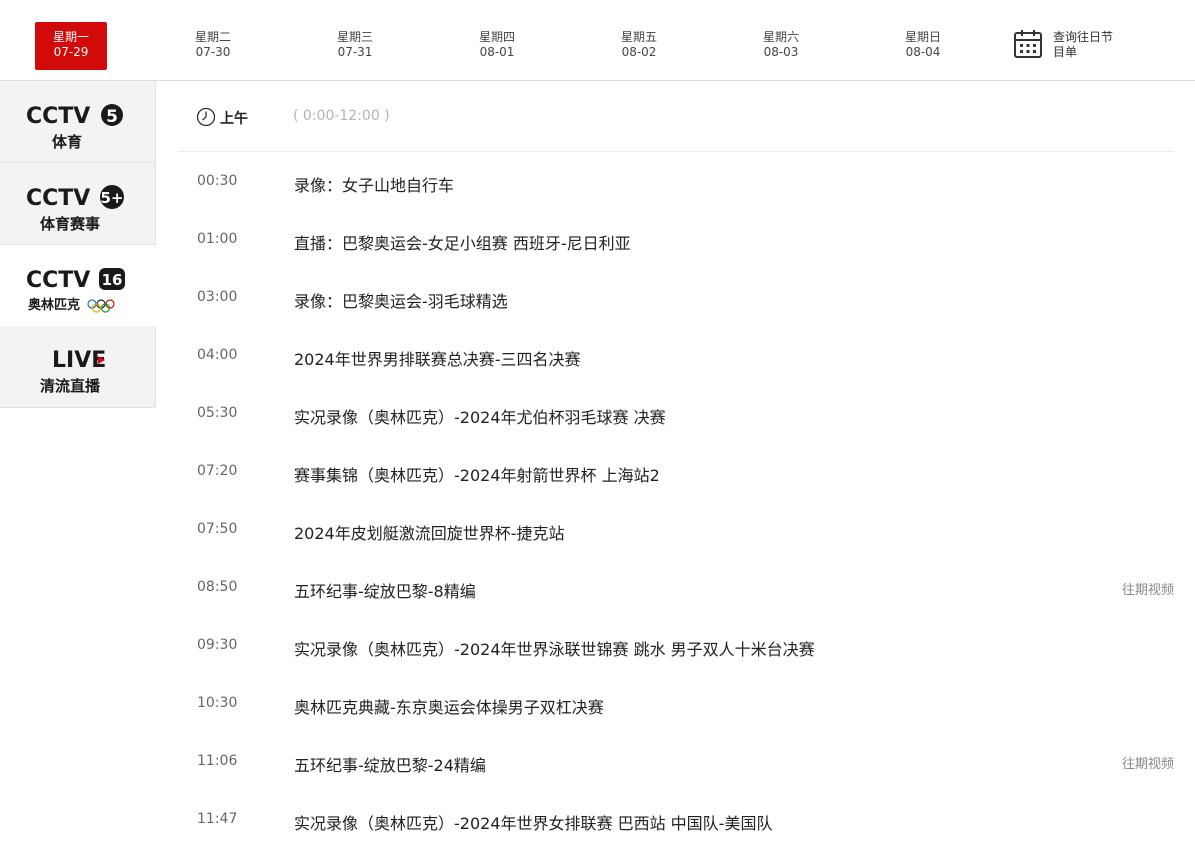 This screenshot has width=1195, height=848. I want to click on program-title: 直播：巴黎奥运会-女足小组赛 西班牙-尼日利亚, so click(462, 243).